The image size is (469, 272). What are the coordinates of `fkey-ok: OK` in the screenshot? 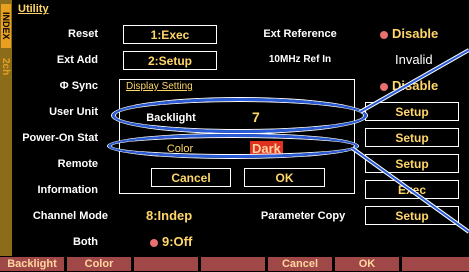 It's located at (367, 264).